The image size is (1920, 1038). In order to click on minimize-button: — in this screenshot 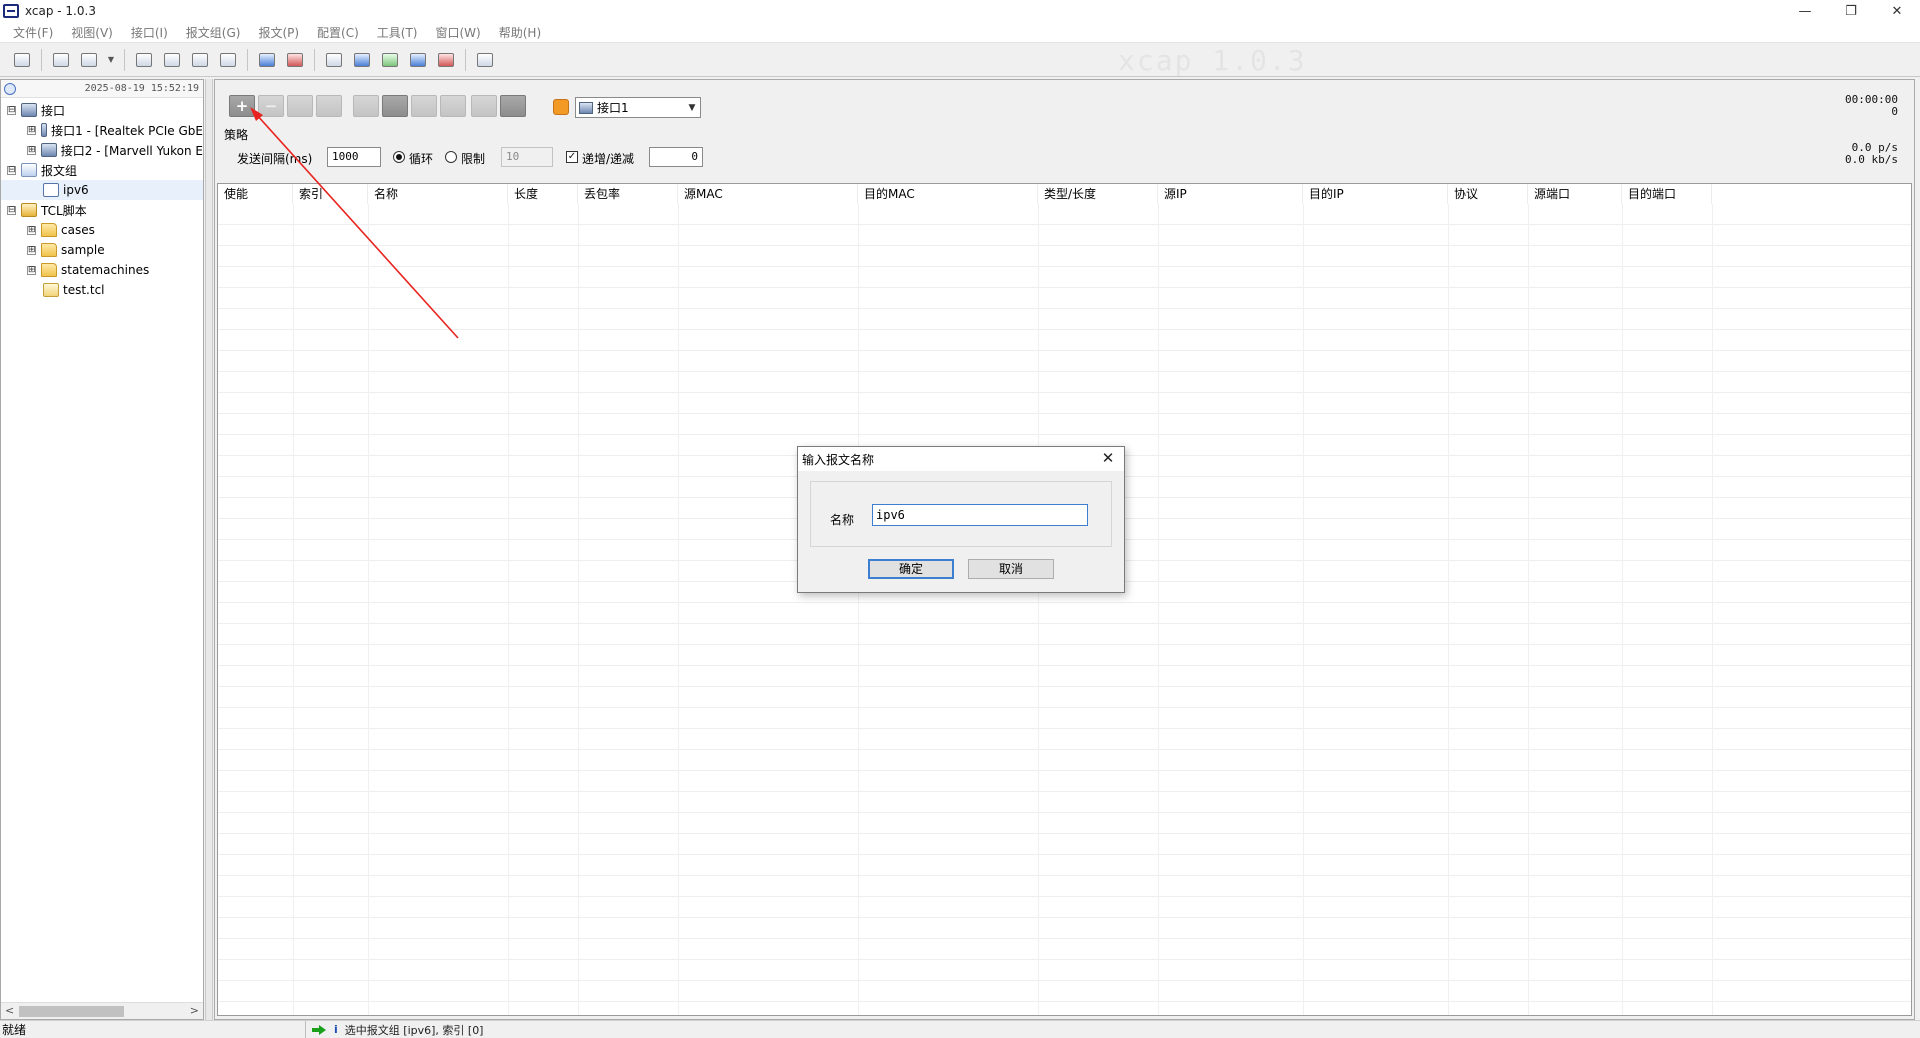, I will do `click(1805, 11)`.